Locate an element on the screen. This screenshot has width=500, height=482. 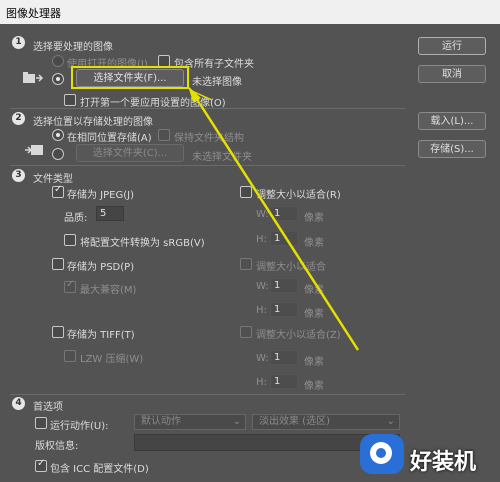
watermark-logo is located at coordinates (382, 454).